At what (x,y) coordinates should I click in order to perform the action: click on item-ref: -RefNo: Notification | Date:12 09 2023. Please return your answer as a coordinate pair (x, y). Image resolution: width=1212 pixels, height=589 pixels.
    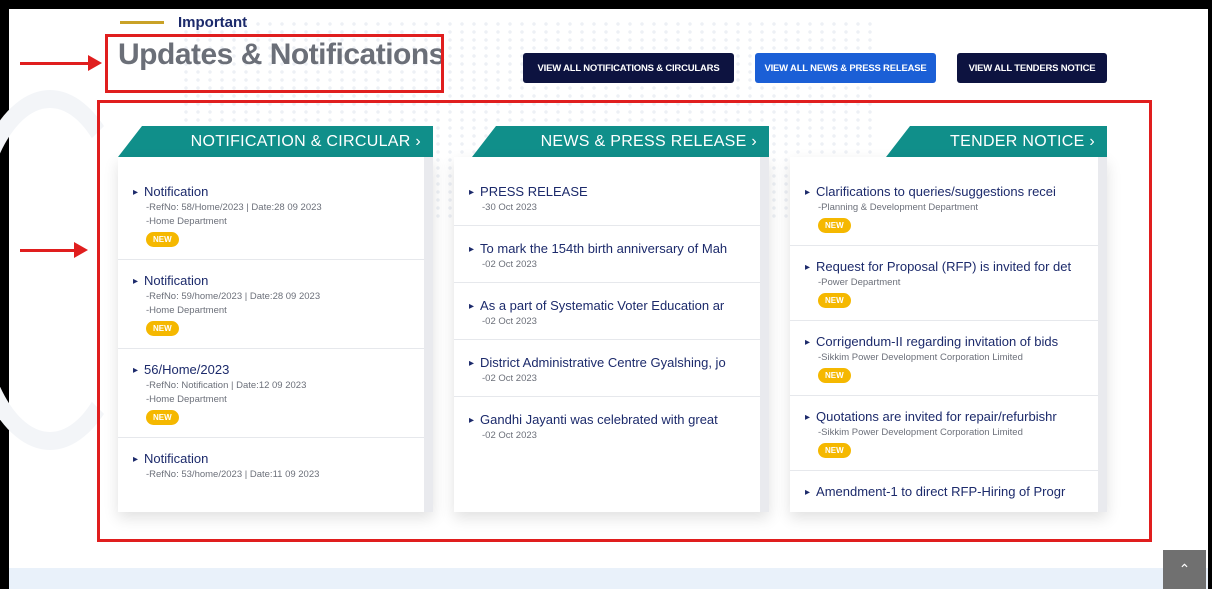
    Looking at the image, I should click on (226, 385).